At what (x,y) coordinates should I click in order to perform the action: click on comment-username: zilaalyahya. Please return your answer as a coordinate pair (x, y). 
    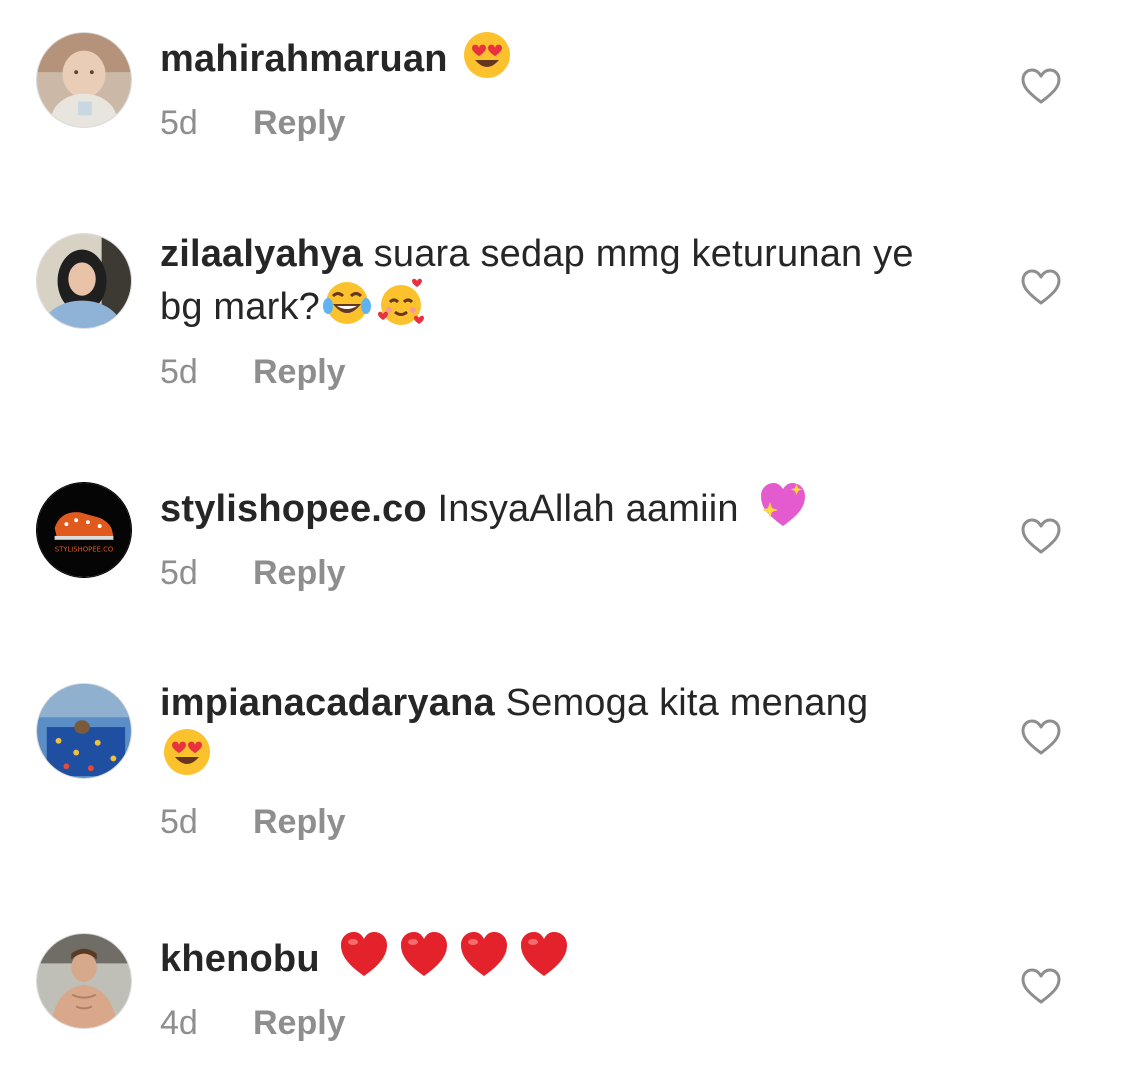
    Looking at the image, I should click on (261, 254).